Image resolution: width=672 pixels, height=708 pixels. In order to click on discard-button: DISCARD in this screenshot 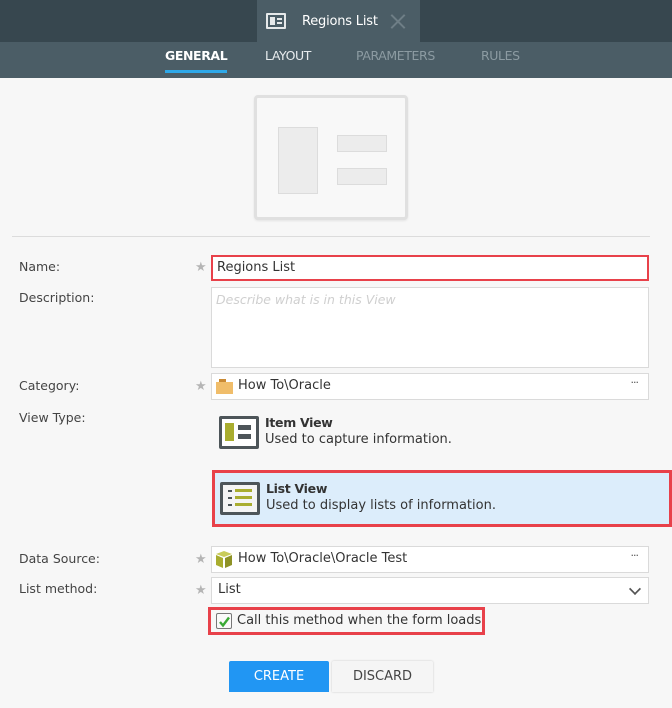, I will do `click(382, 676)`.